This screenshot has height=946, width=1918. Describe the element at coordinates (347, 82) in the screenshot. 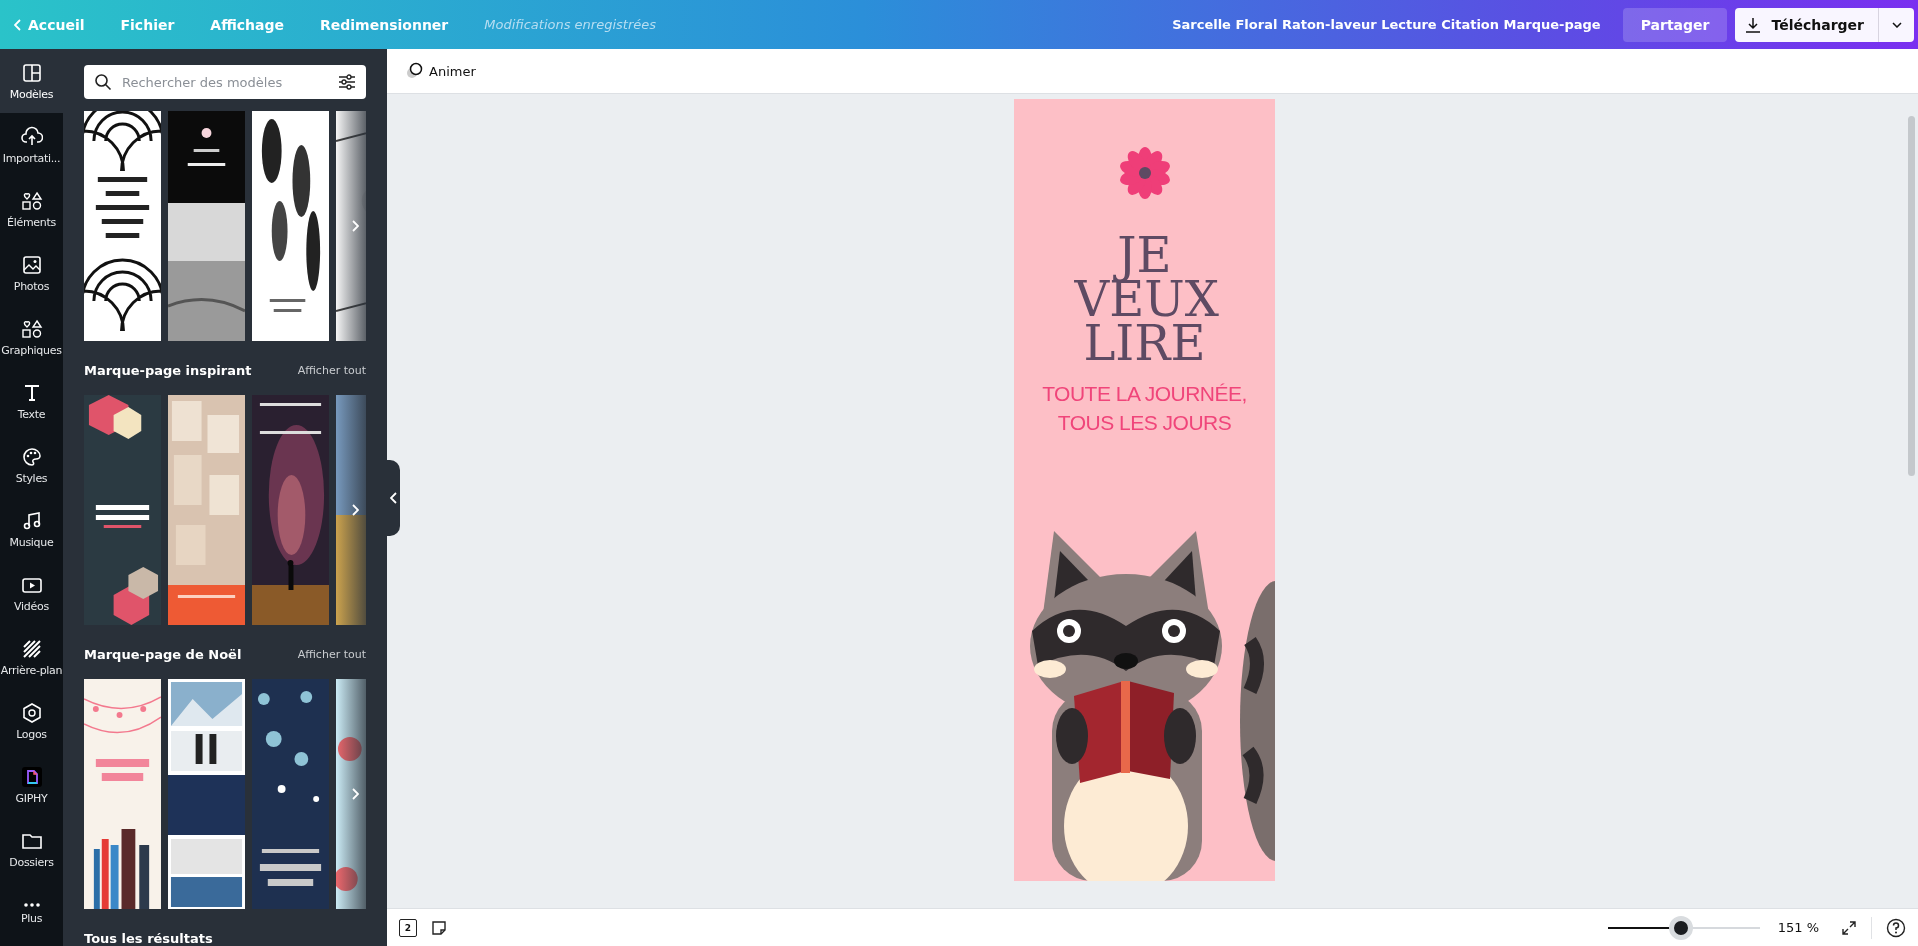

I see `filter-icon` at that location.